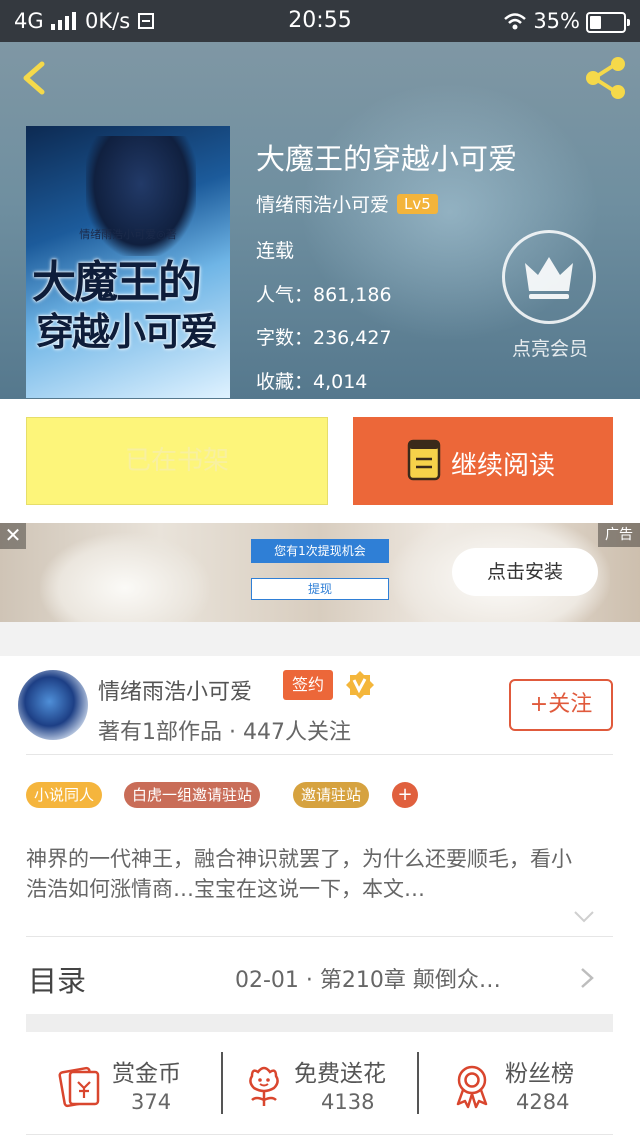 This screenshot has height=1138, width=640. What do you see at coordinates (503, 466) in the screenshot?
I see `continue-reading-label: 继续阅读` at bounding box center [503, 466].